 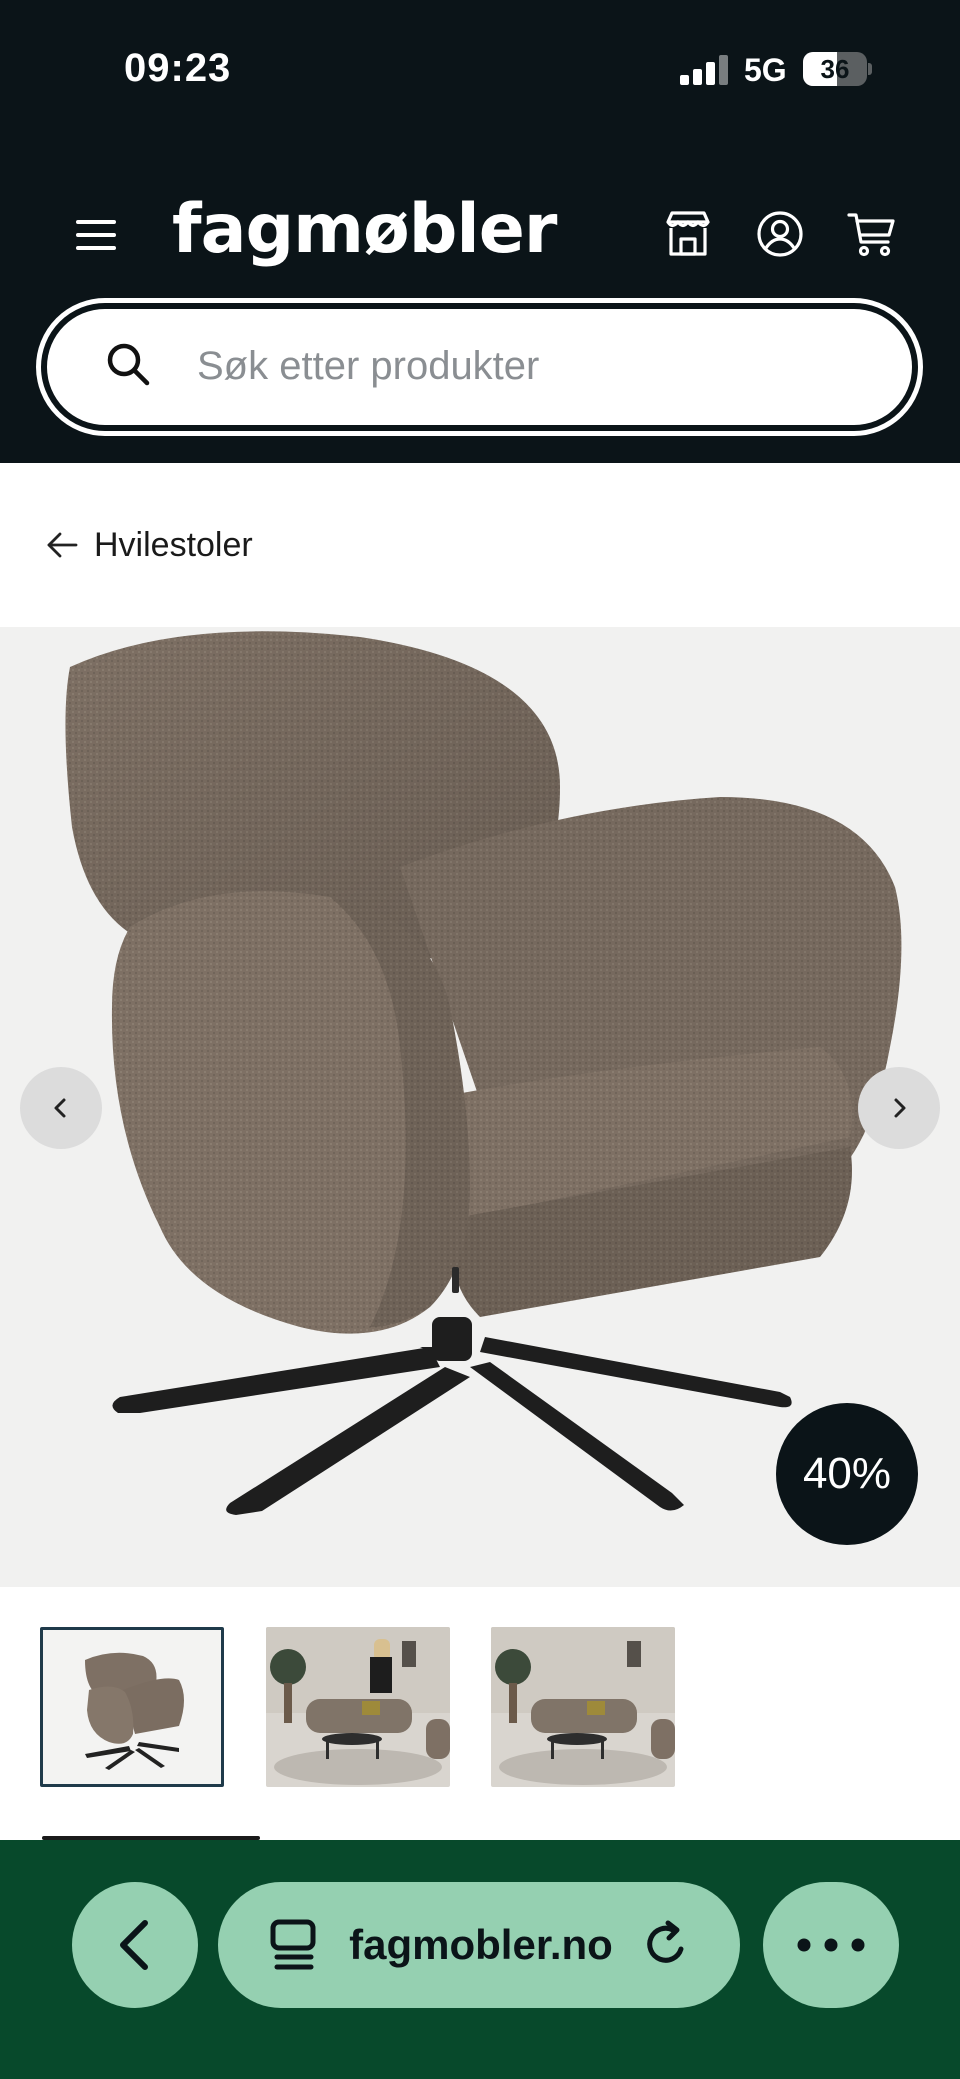 What do you see at coordinates (364, 229) in the screenshot?
I see `site-logo: fagmøbler` at bounding box center [364, 229].